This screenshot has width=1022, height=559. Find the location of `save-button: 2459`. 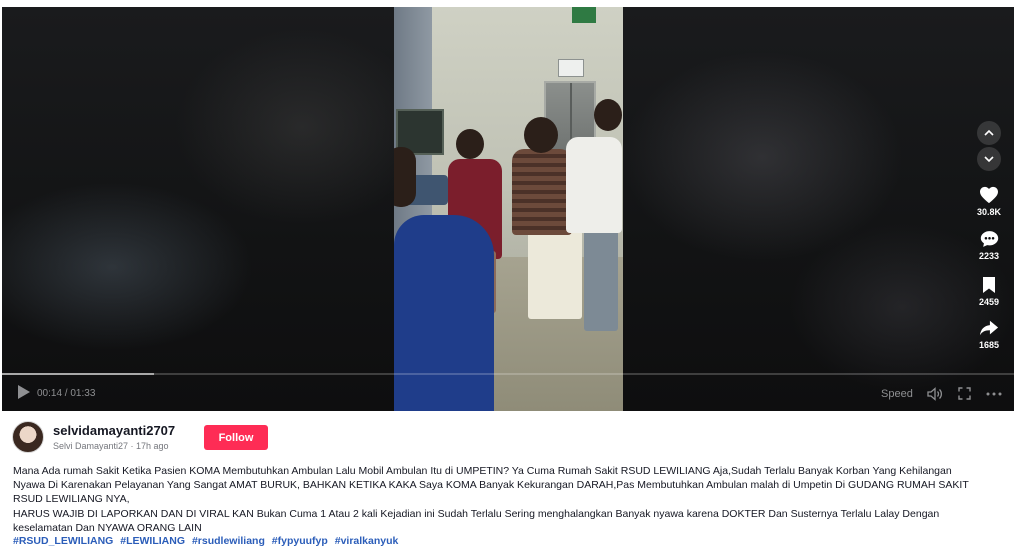

save-button: 2459 is located at coordinates (989, 291).